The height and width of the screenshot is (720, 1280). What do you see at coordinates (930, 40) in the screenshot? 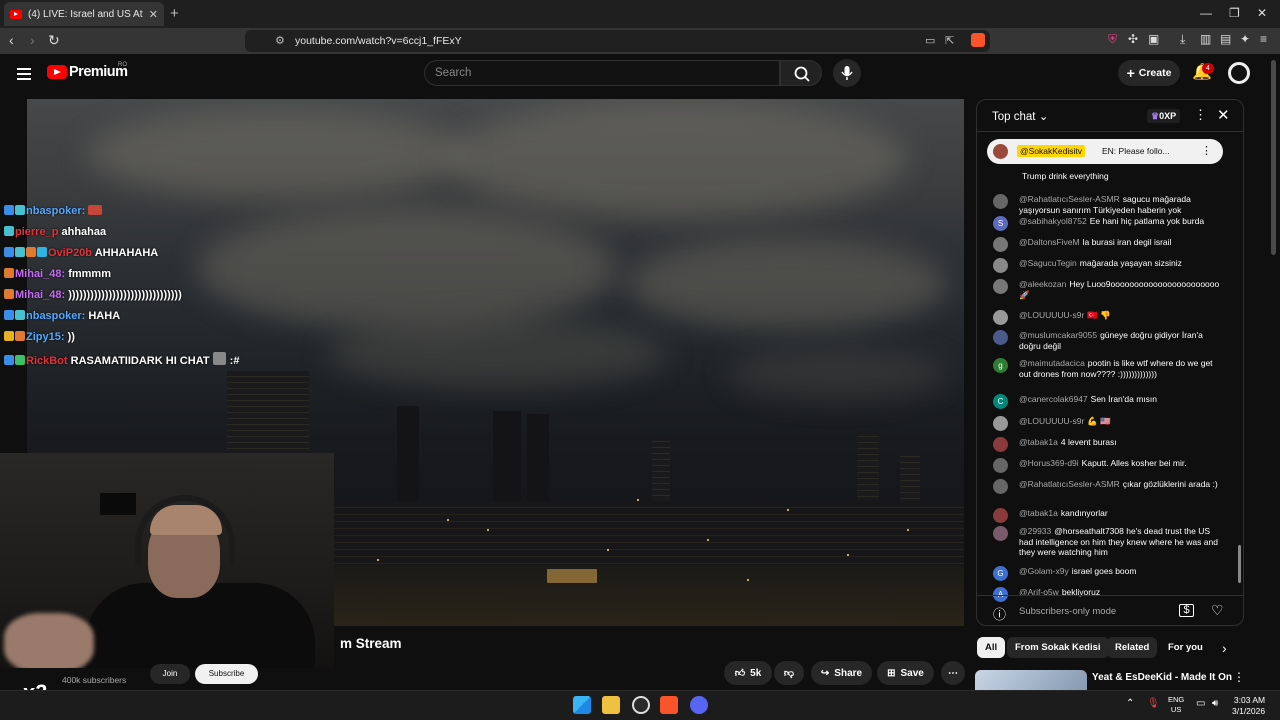
I see `cast-icon: ▭` at bounding box center [930, 40].